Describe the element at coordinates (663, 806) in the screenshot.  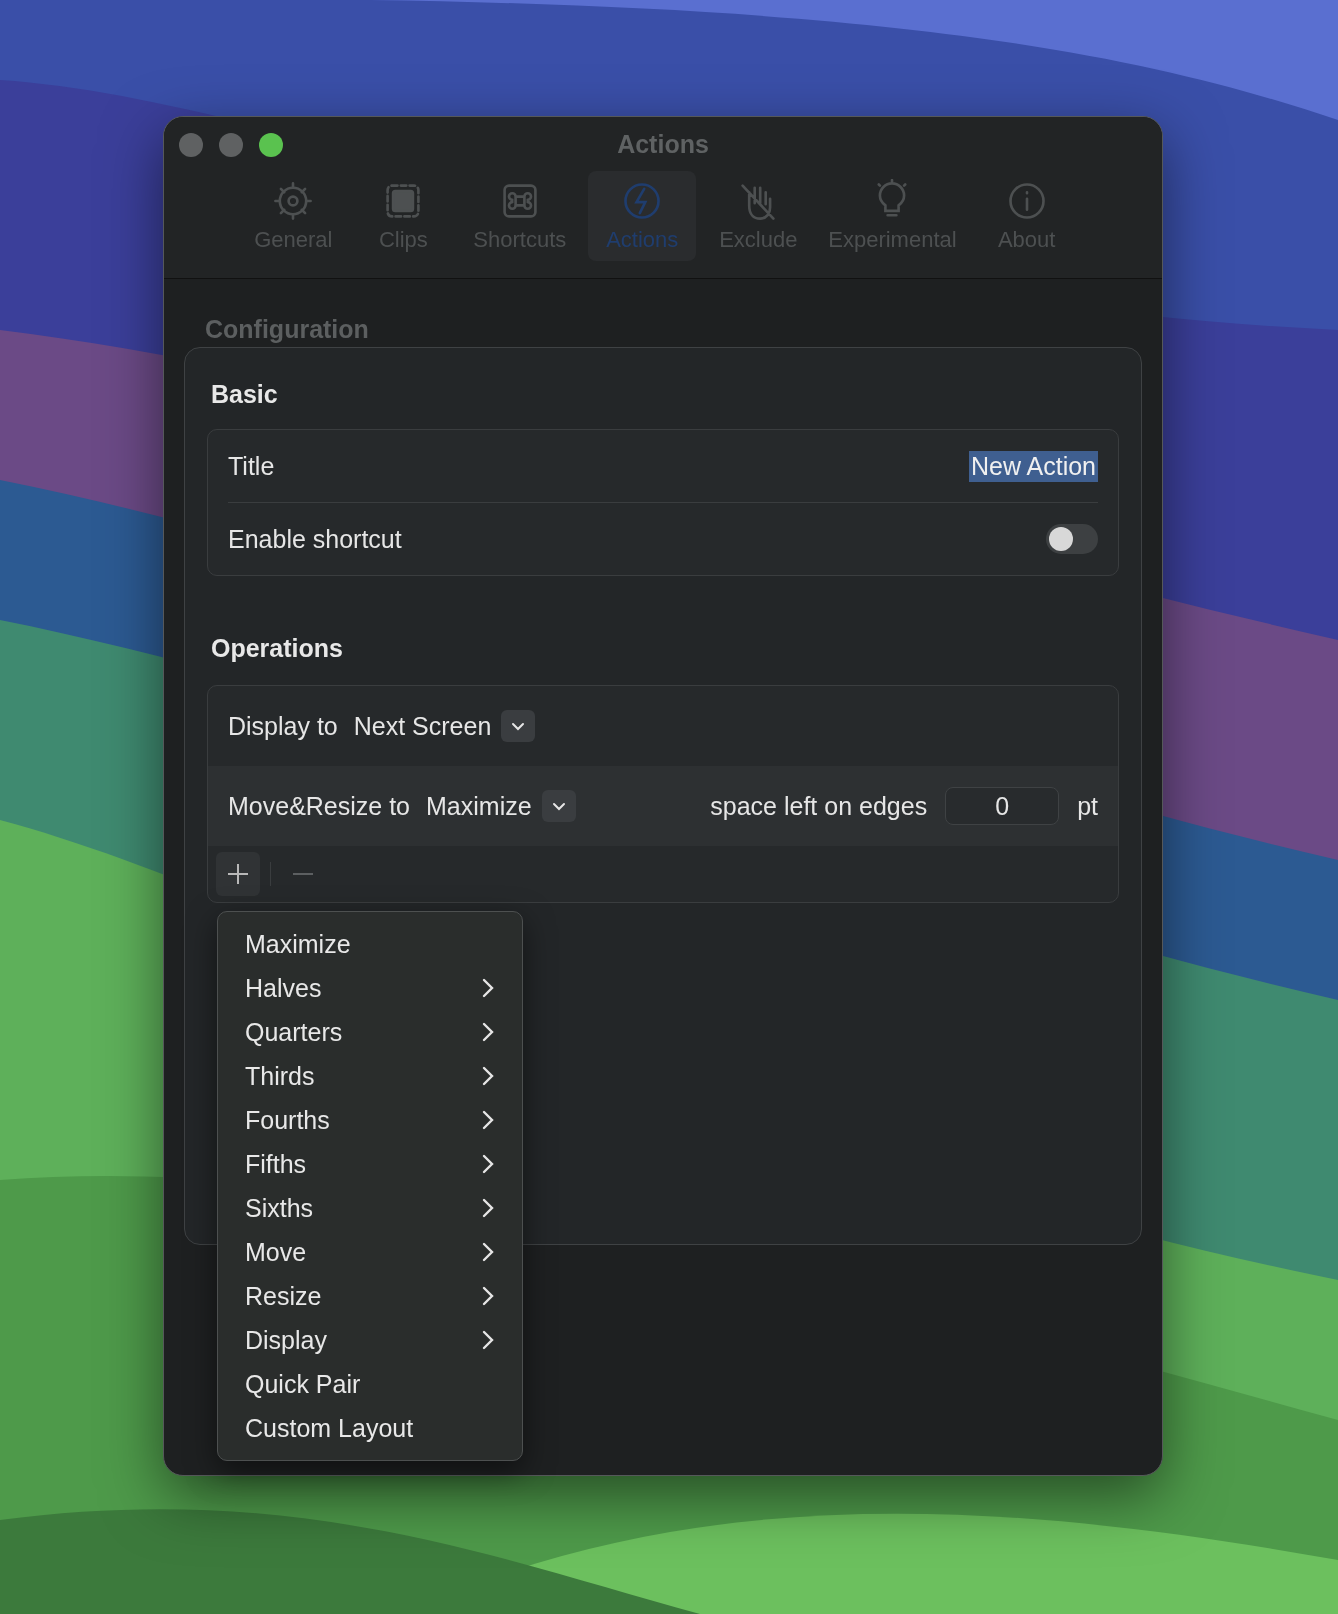
I see `operation-row: Move&Resize to Maximize space left on edges 0 pt` at that location.